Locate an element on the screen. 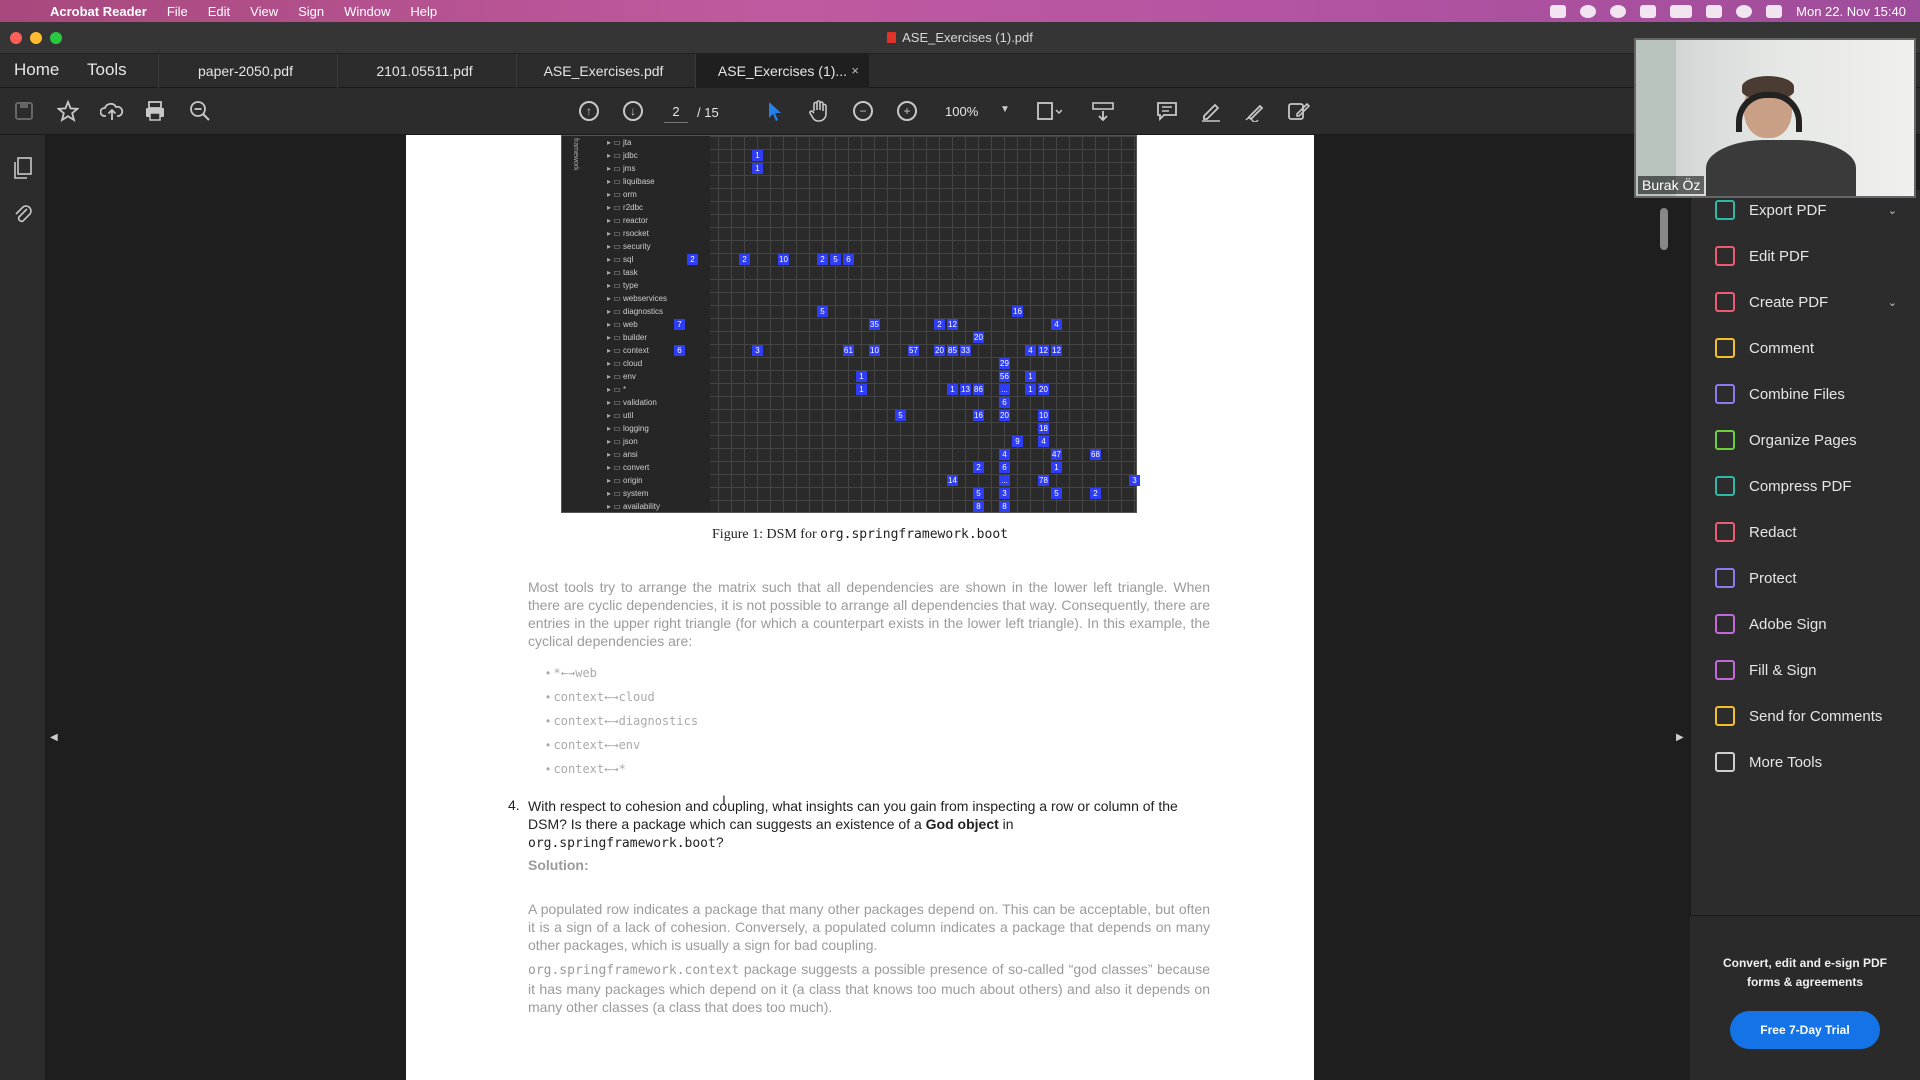 This screenshot has width=1920, height=1080. menu-file: File is located at coordinates (177, 11).